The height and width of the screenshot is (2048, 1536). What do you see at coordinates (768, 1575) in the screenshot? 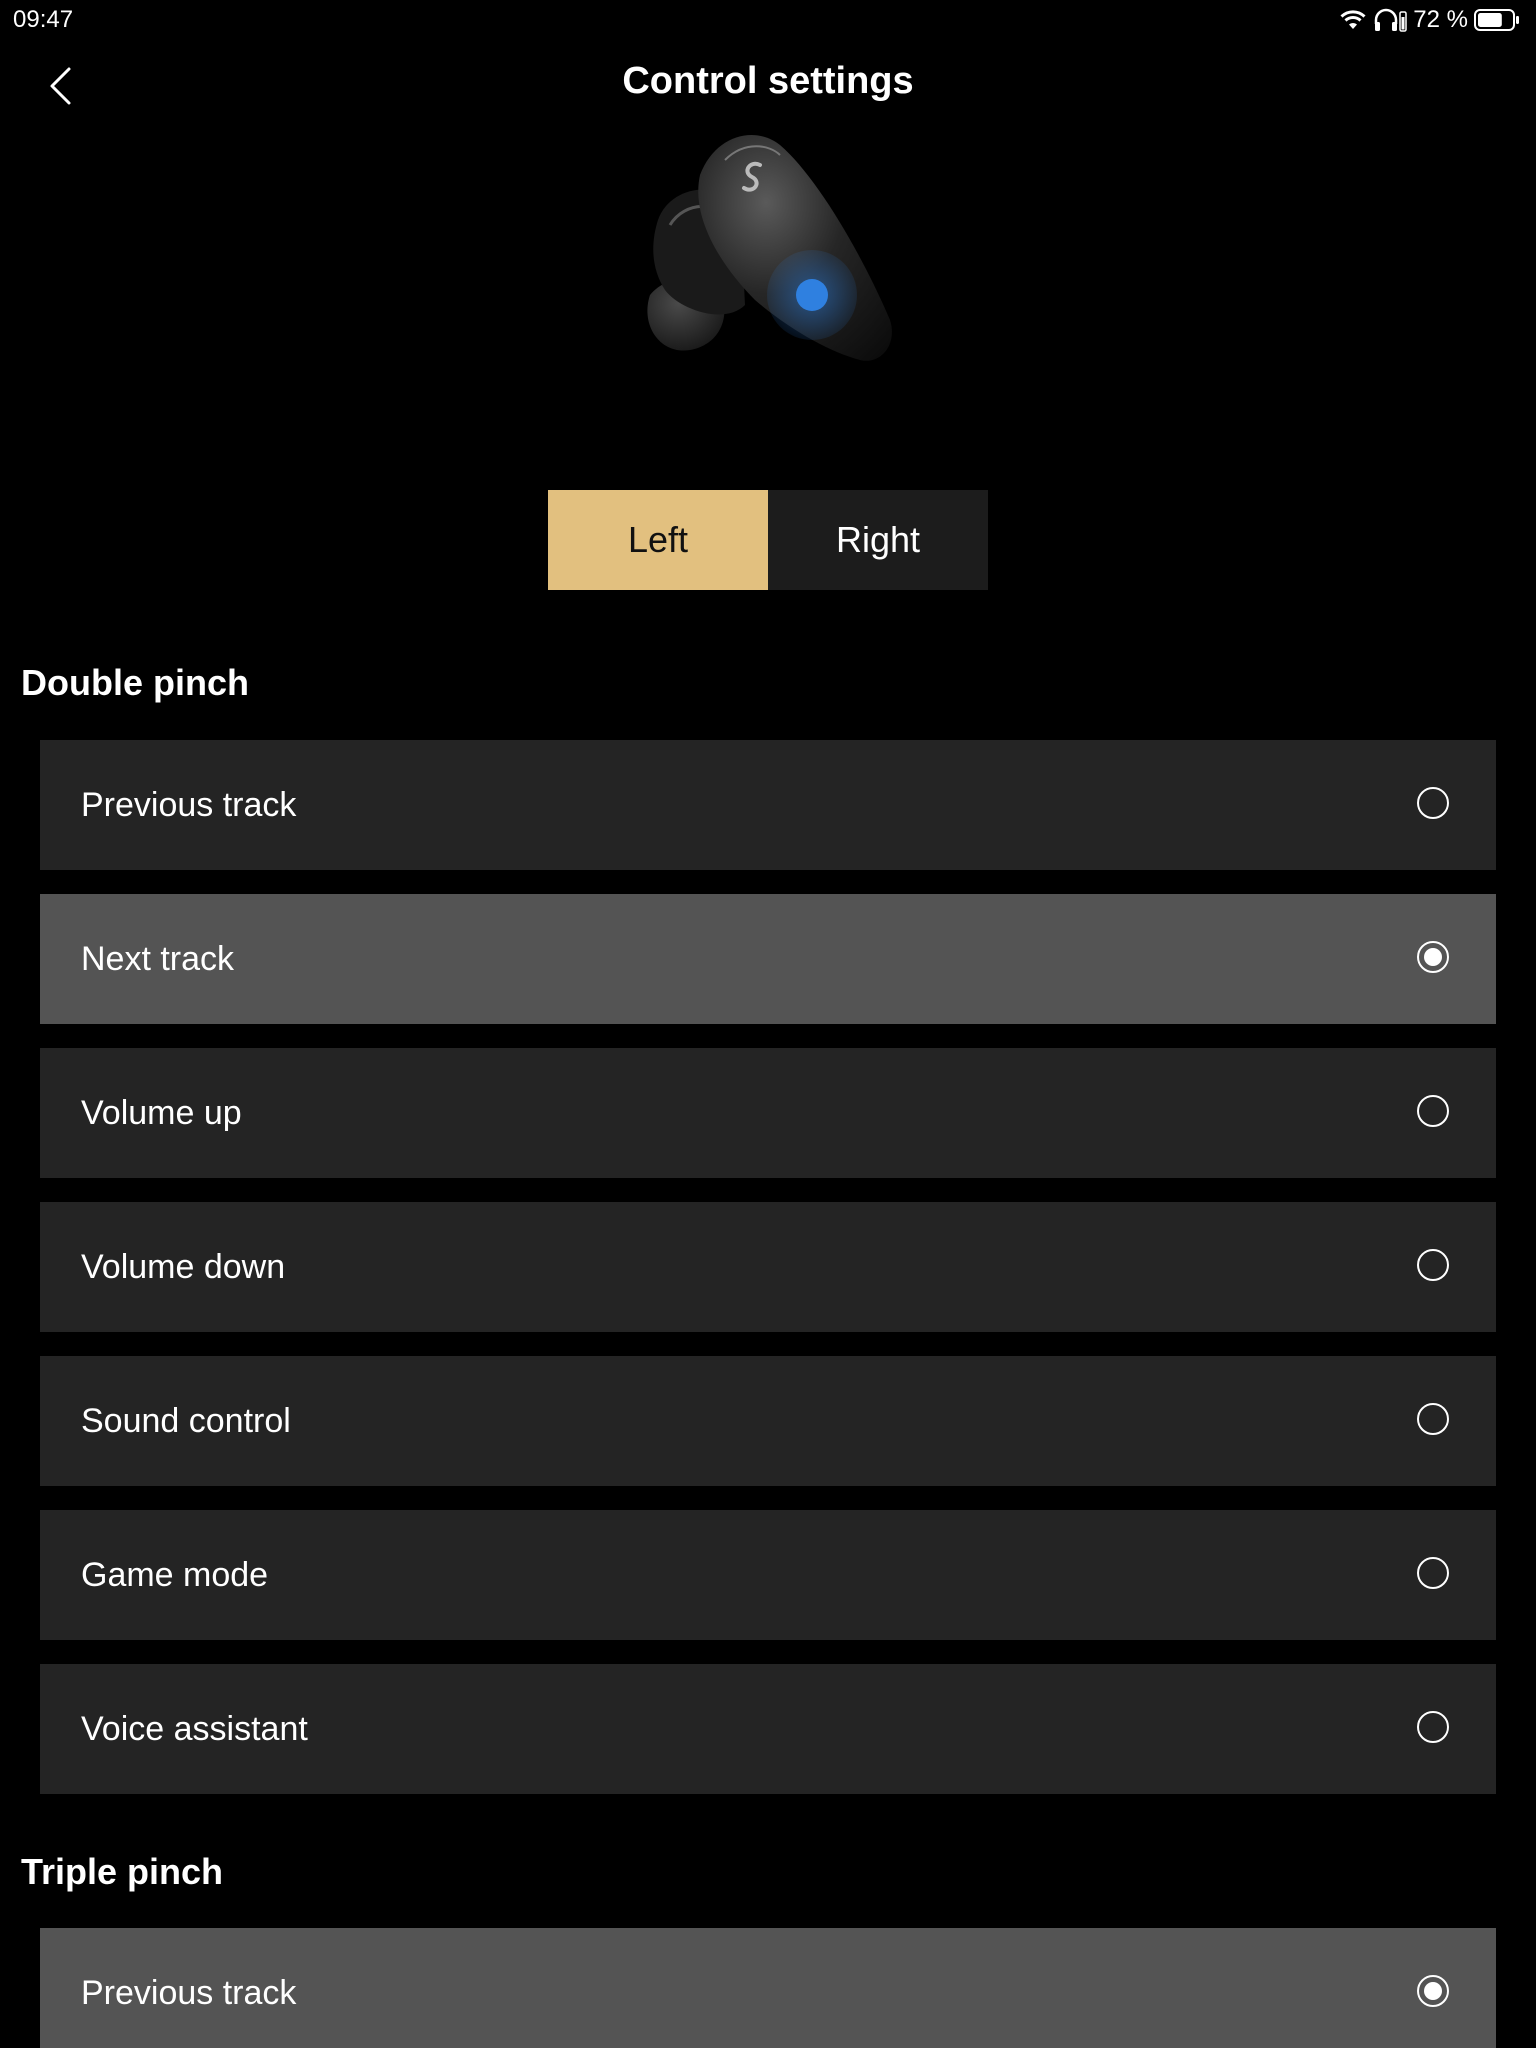
I see `option-row: Game mode` at bounding box center [768, 1575].